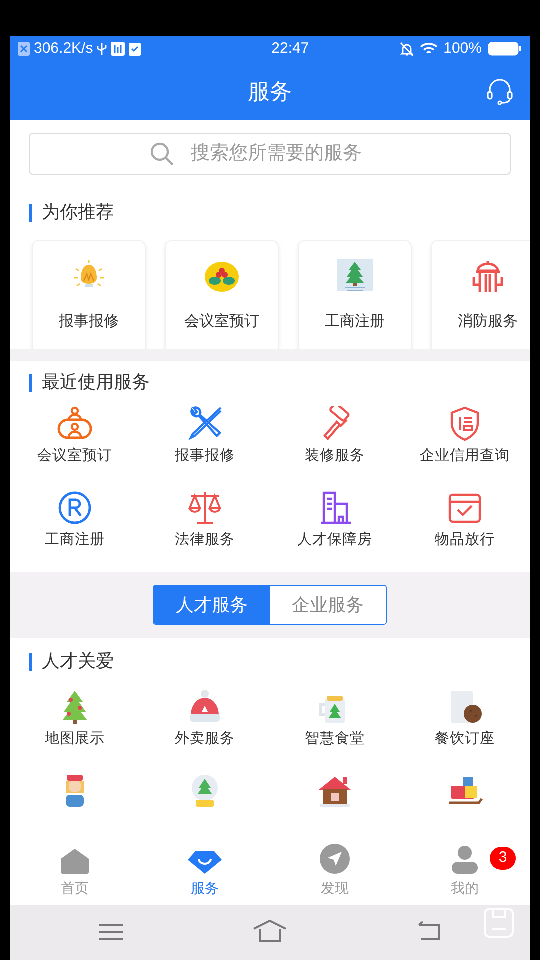  Describe the element at coordinates (465, 860) in the screenshot. I see `user-icon` at that location.